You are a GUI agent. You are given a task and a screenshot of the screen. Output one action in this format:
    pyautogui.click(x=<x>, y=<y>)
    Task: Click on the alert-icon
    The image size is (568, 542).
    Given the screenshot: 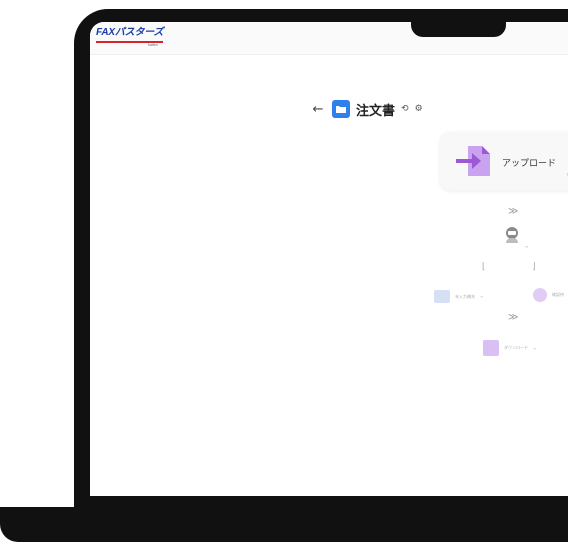 What is the action you would take?
    pyautogui.click(x=540, y=295)
    